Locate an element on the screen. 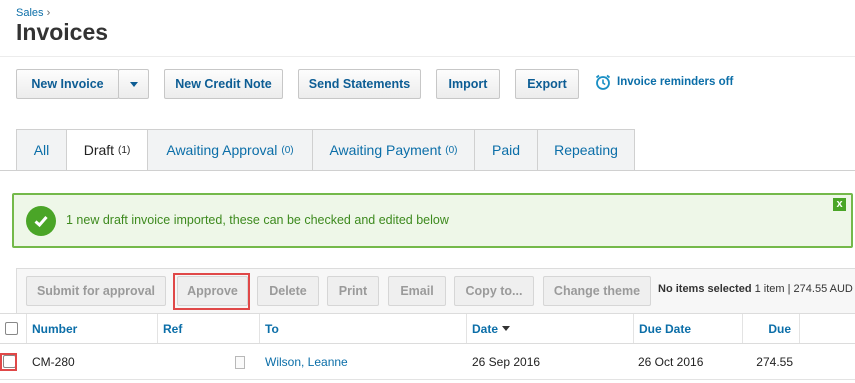  export-button: Export is located at coordinates (547, 84).